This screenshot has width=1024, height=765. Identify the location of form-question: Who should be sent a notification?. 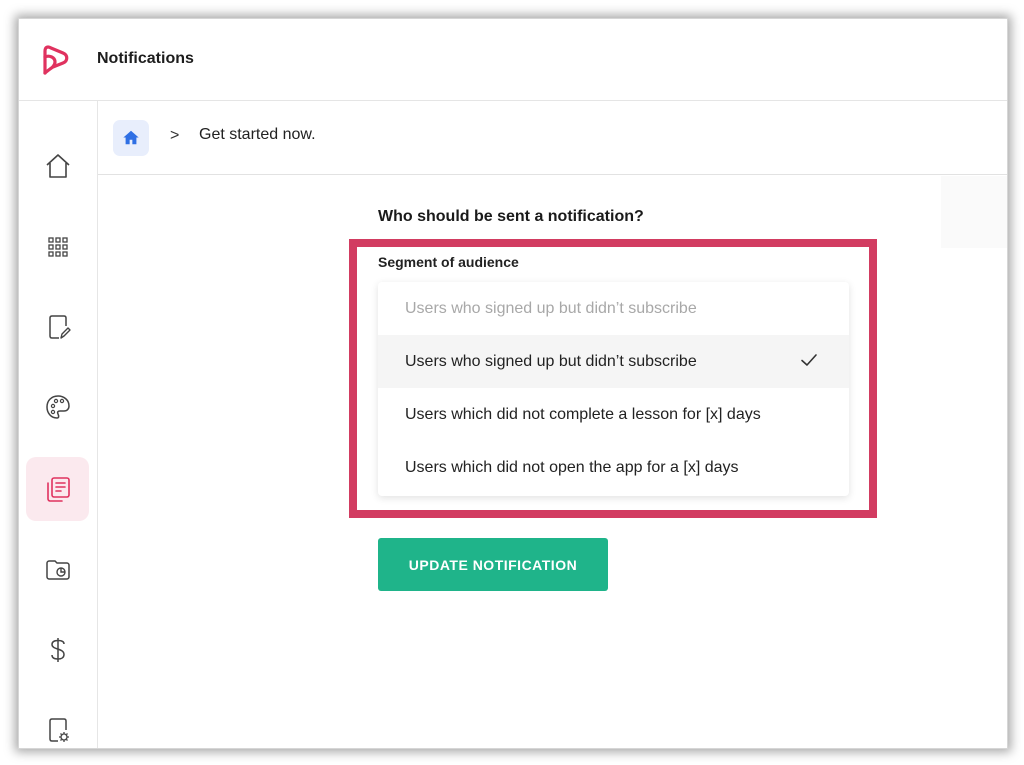
(511, 216).